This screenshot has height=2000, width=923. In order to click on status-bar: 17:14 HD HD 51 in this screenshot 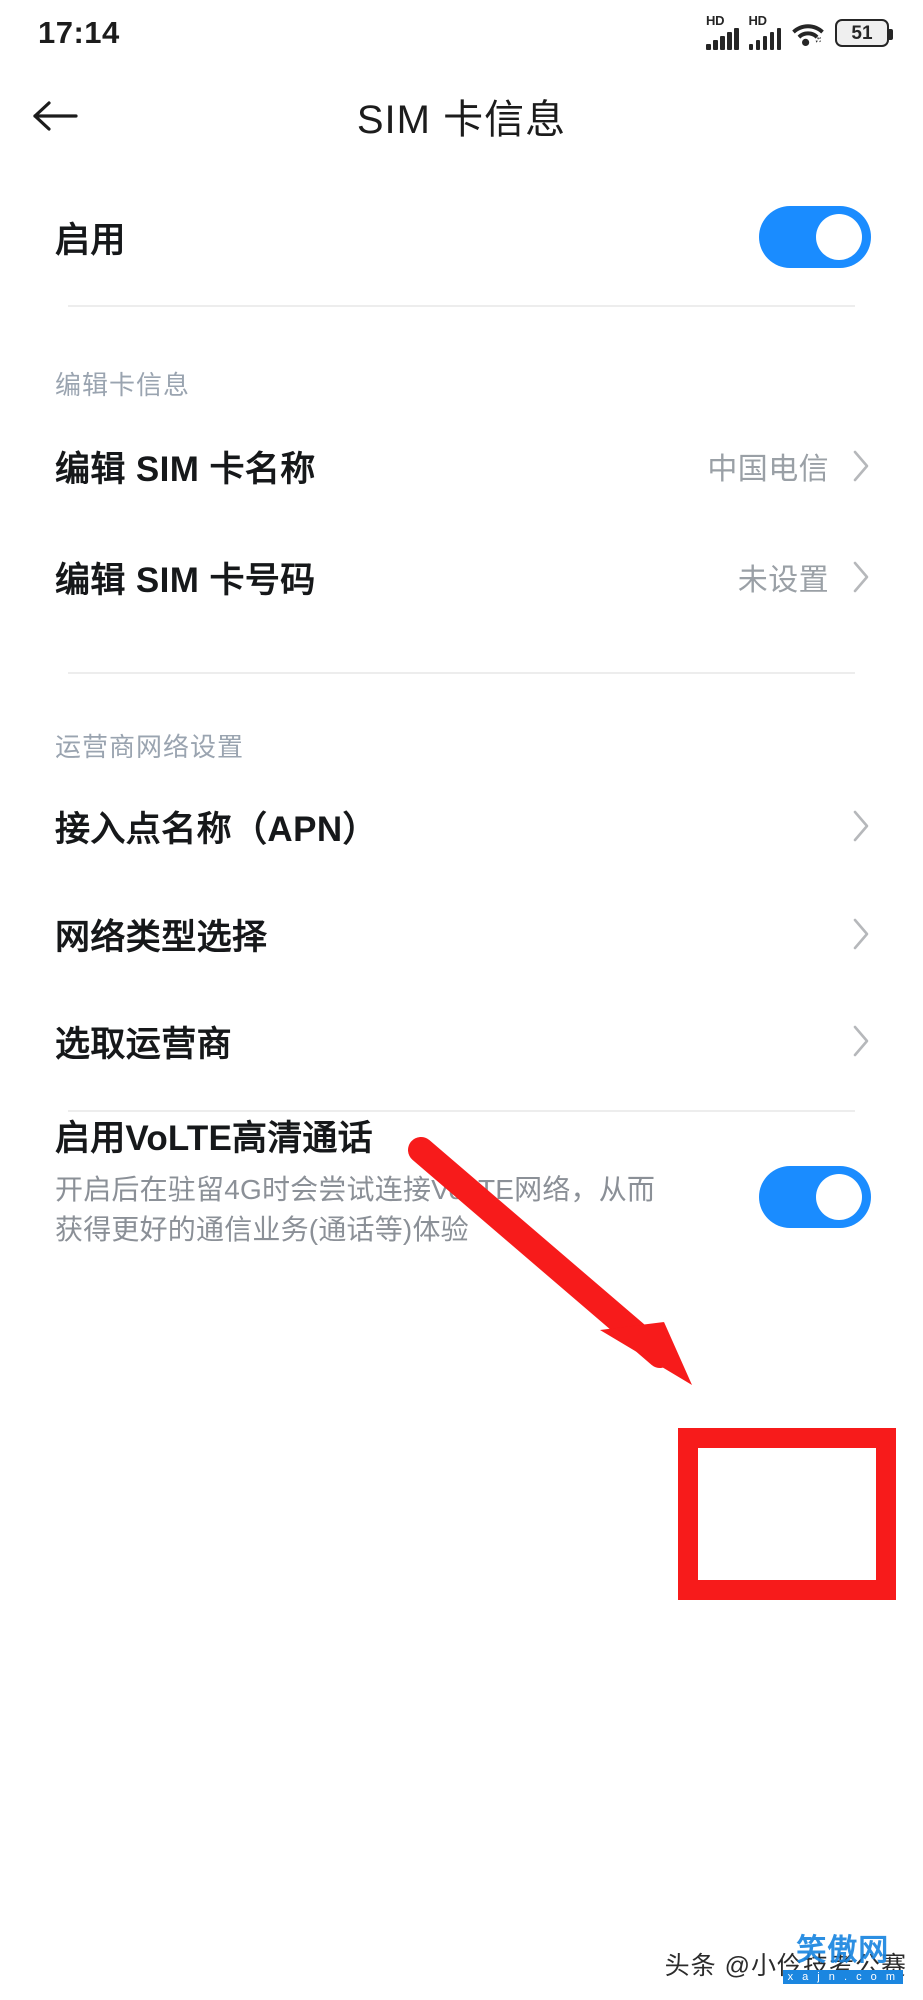, I will do `click(461, 33)`.